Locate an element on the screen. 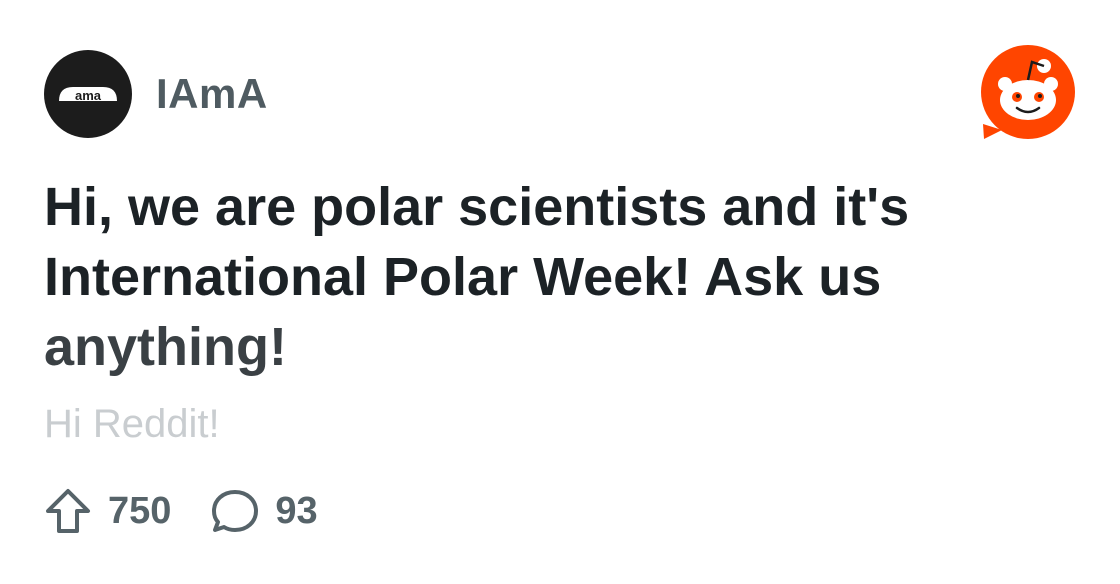 The width and height of the screenshot is (1120, 584). post-stats: 750 93 is located at coordinates (181, 511).